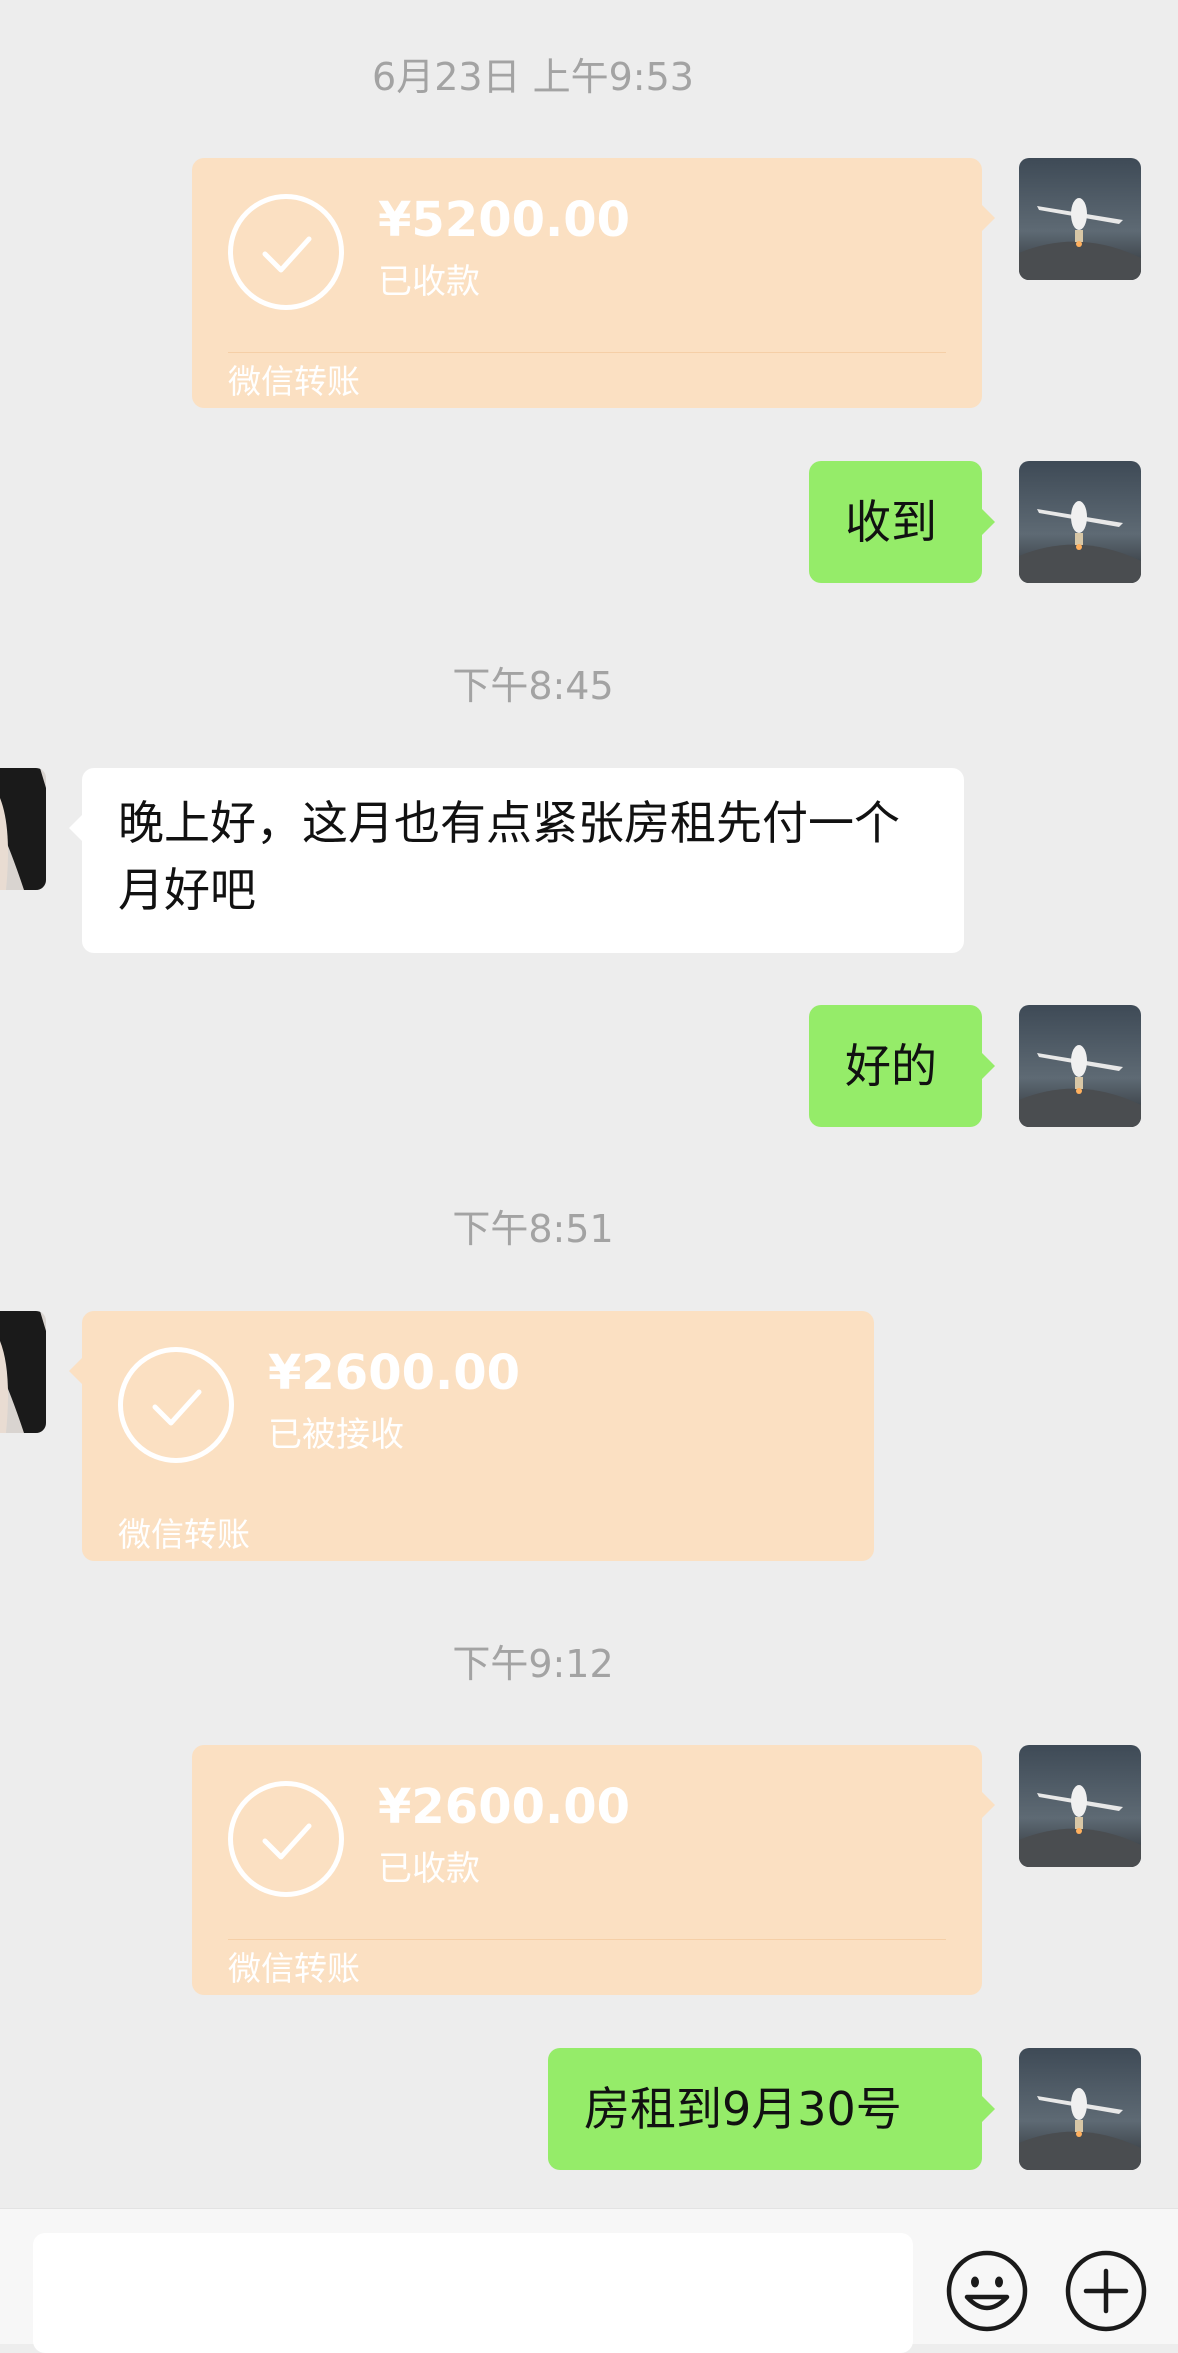  I want to click on emoji-icon, so click(987, 2291).